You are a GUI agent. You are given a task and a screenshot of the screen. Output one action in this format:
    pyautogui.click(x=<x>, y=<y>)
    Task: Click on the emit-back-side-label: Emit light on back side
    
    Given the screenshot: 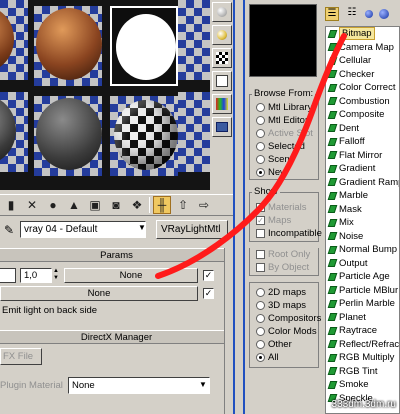 What is the action you would take?
    pyautogui.click(x=49, y=310)
    